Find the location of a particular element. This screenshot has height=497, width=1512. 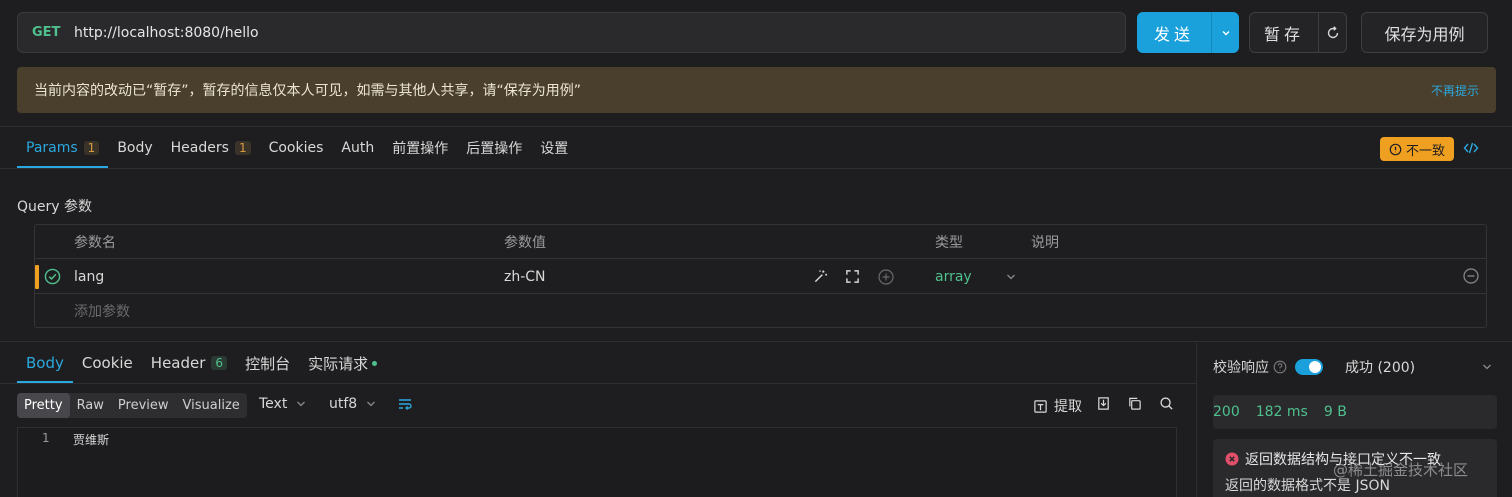

tab-actual-request: 实际请求 is located at coordinates (342, 363).